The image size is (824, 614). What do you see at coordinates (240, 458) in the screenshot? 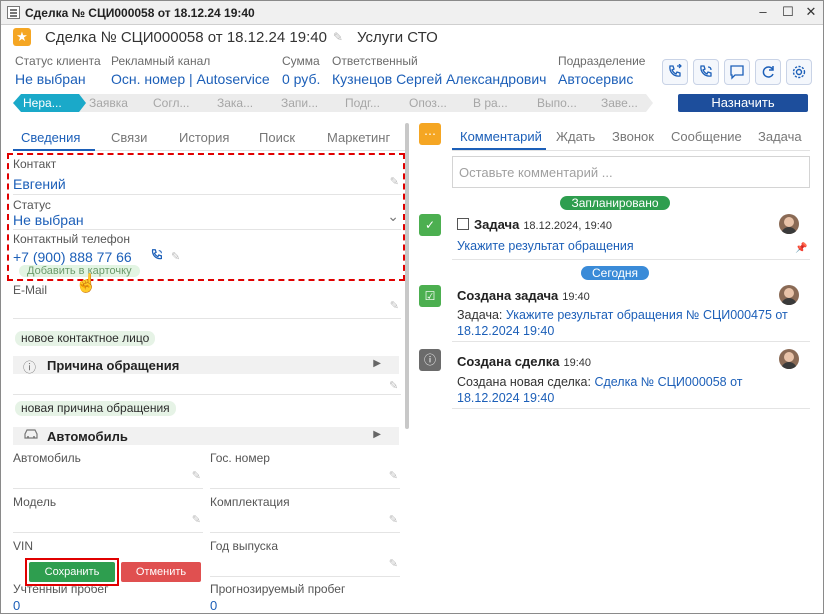
I see `plate-label: Гос. номер` at bounding box center [240, 458].